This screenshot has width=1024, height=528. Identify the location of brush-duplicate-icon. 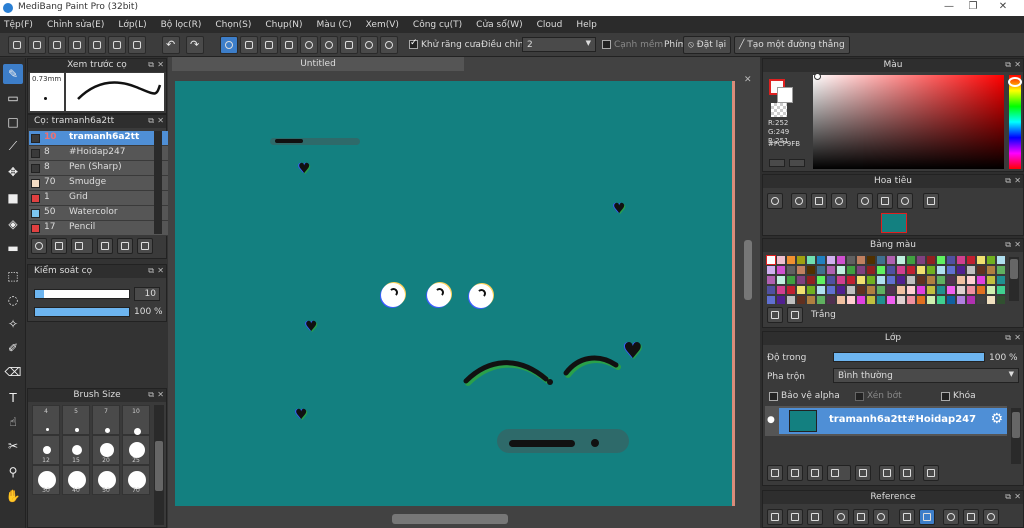
(145, 246).